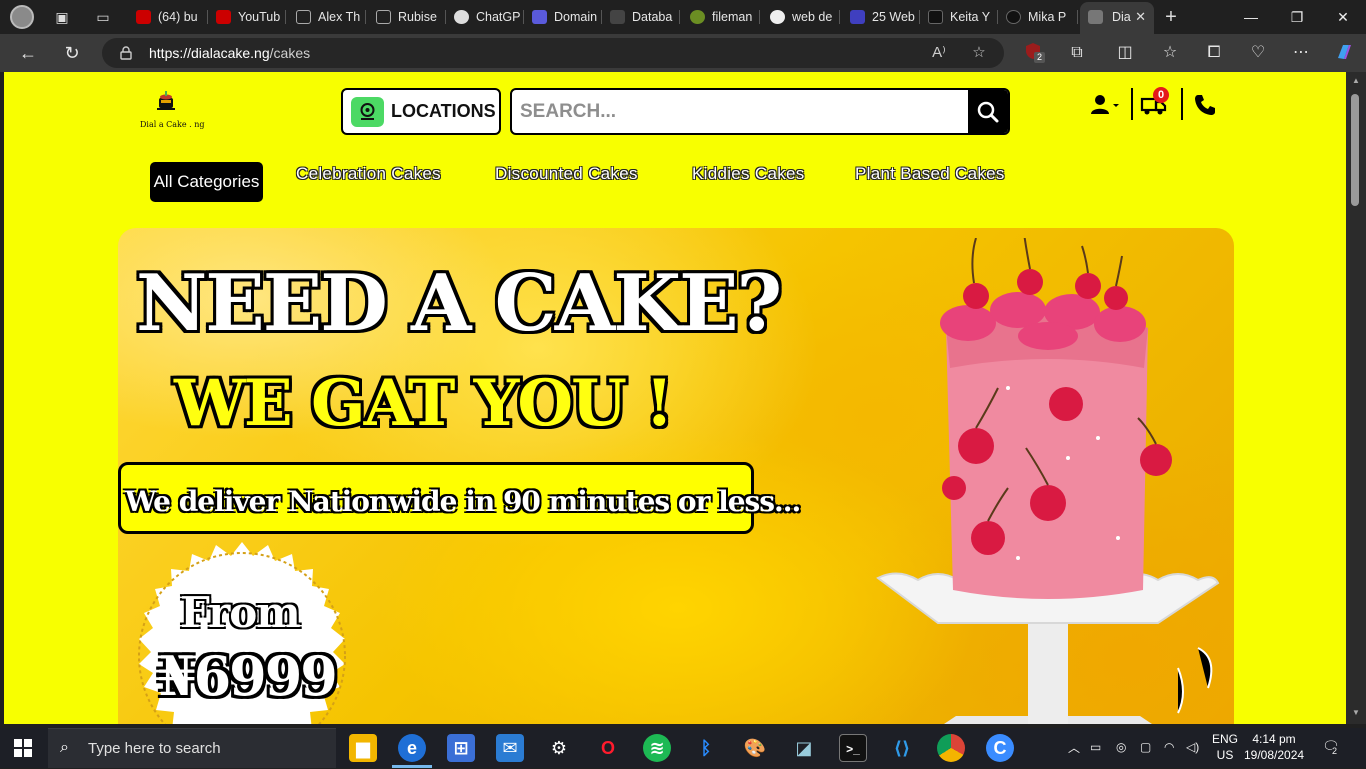  Describe the element at coordinates (1355, 150) in the screenshot. I see `scrollbar-thumb` at that location.